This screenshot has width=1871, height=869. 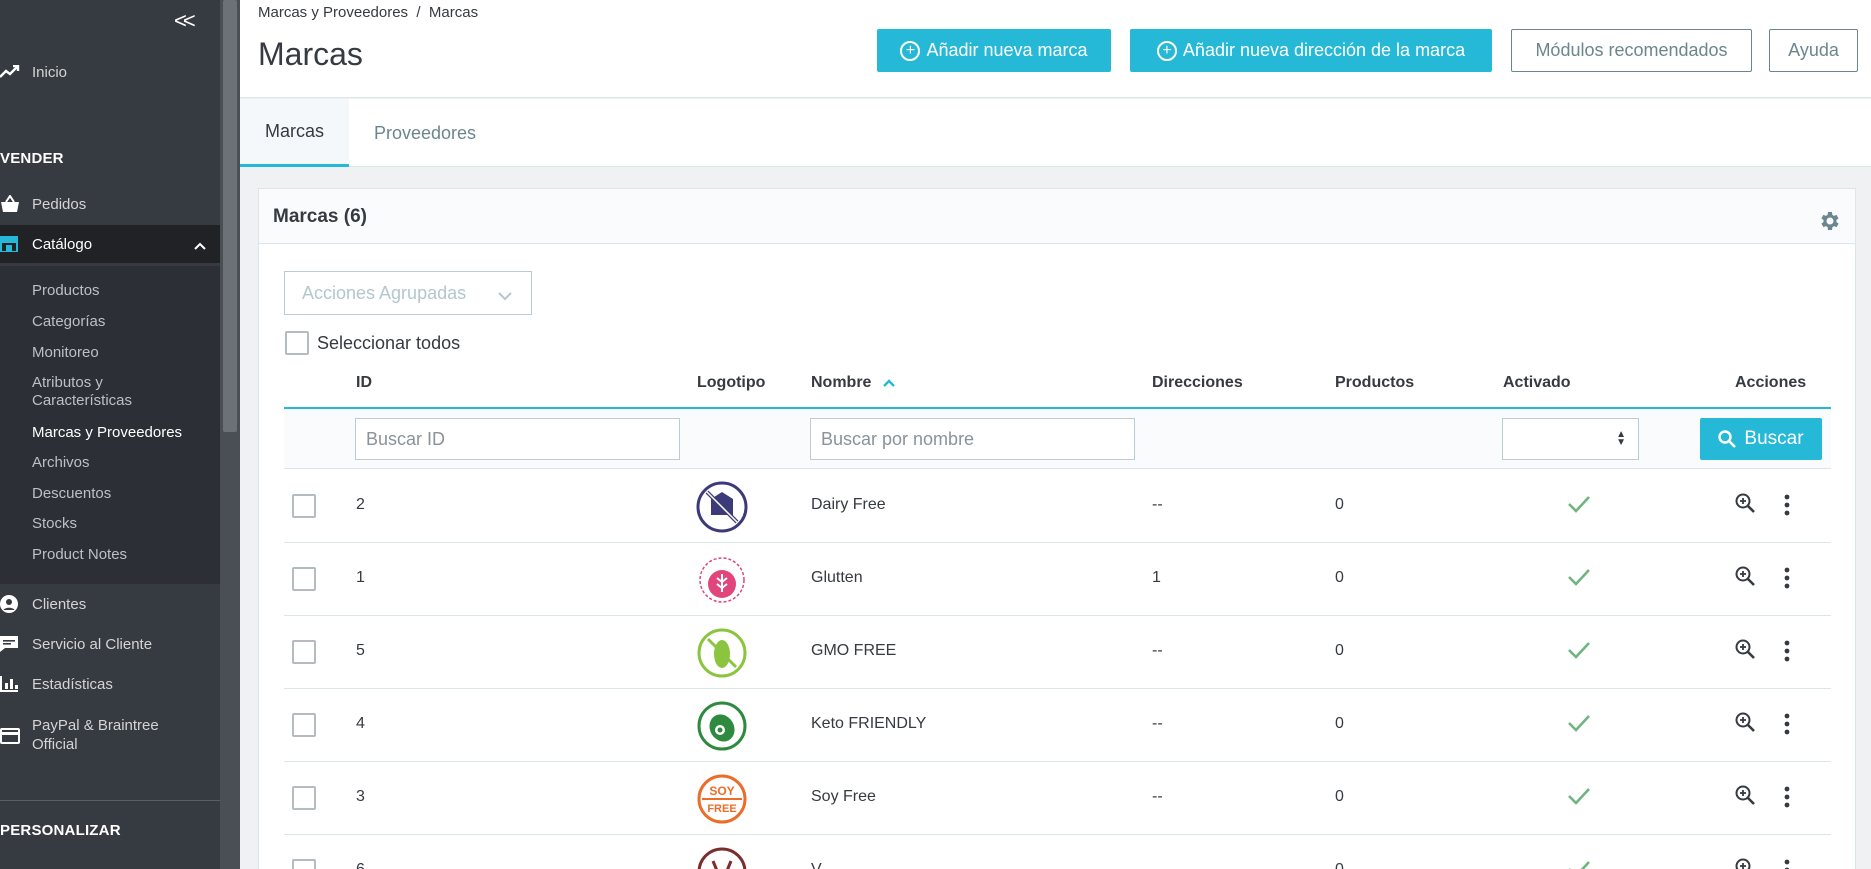 I want to click on sidebar-item-label: Servicio al Cliente, so click(x=92, y=644).